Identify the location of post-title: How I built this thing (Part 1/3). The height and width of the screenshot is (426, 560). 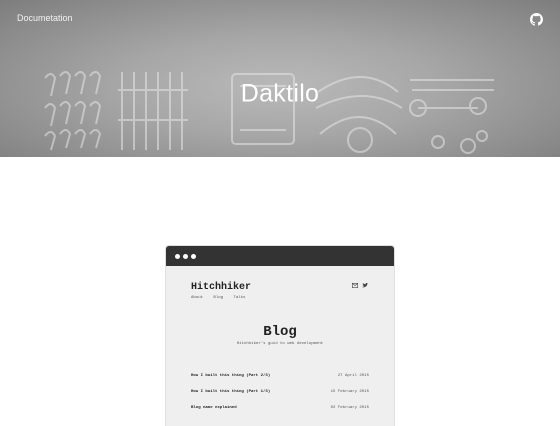
(231, 392).